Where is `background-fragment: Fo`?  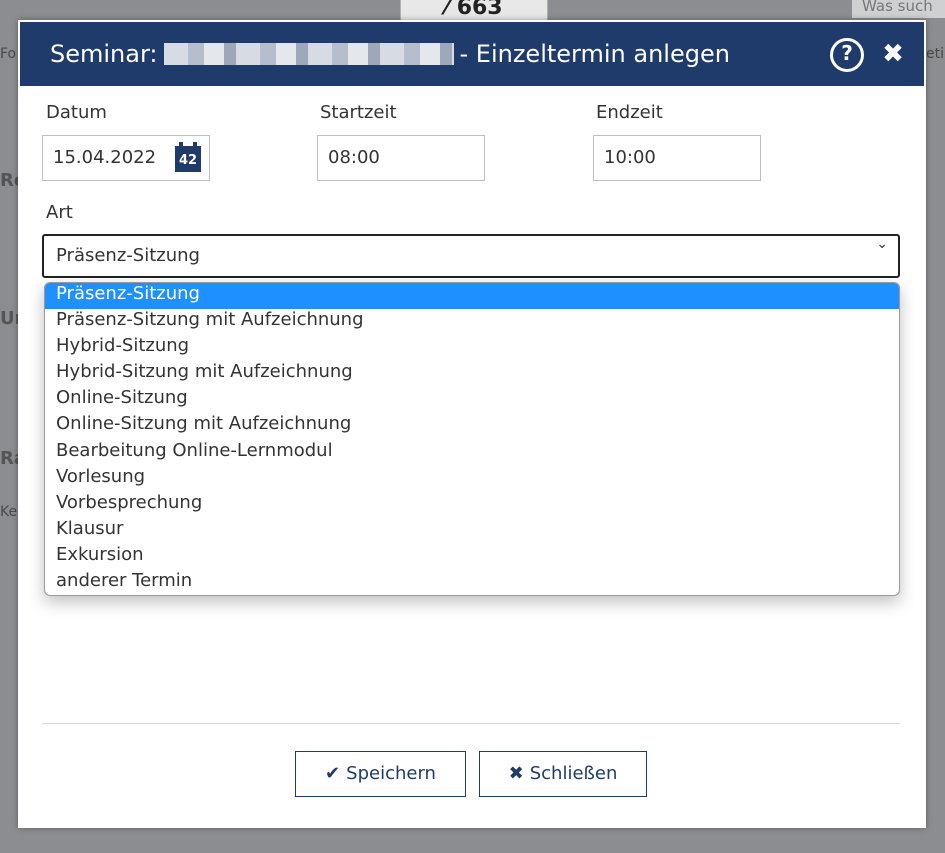 background-fragment: Fo is located at coordinates (8, 54).